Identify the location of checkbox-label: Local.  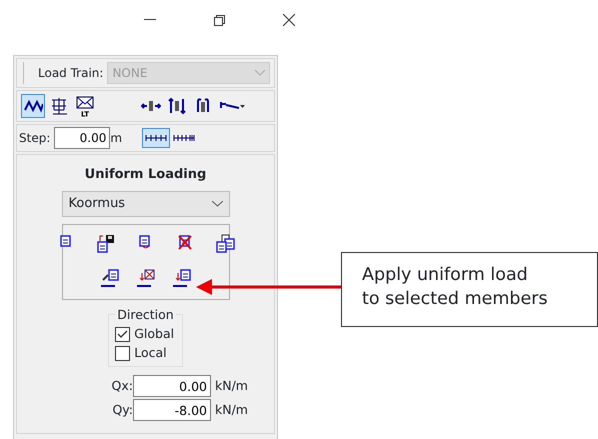
(150, 353).